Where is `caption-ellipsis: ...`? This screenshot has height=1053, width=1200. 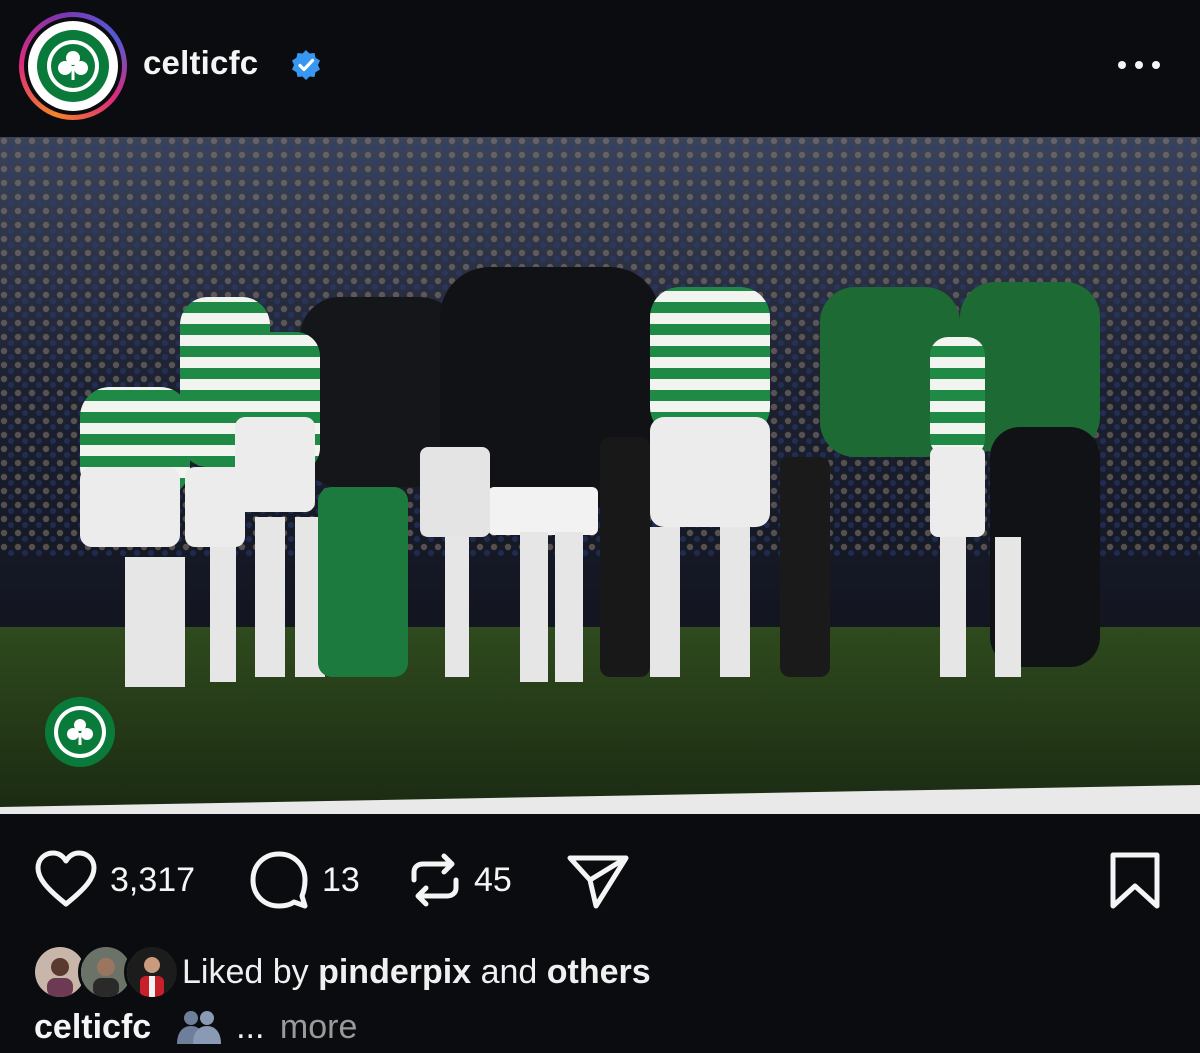
caption-ellipsis: ... is located at coordinates (250, 1027).